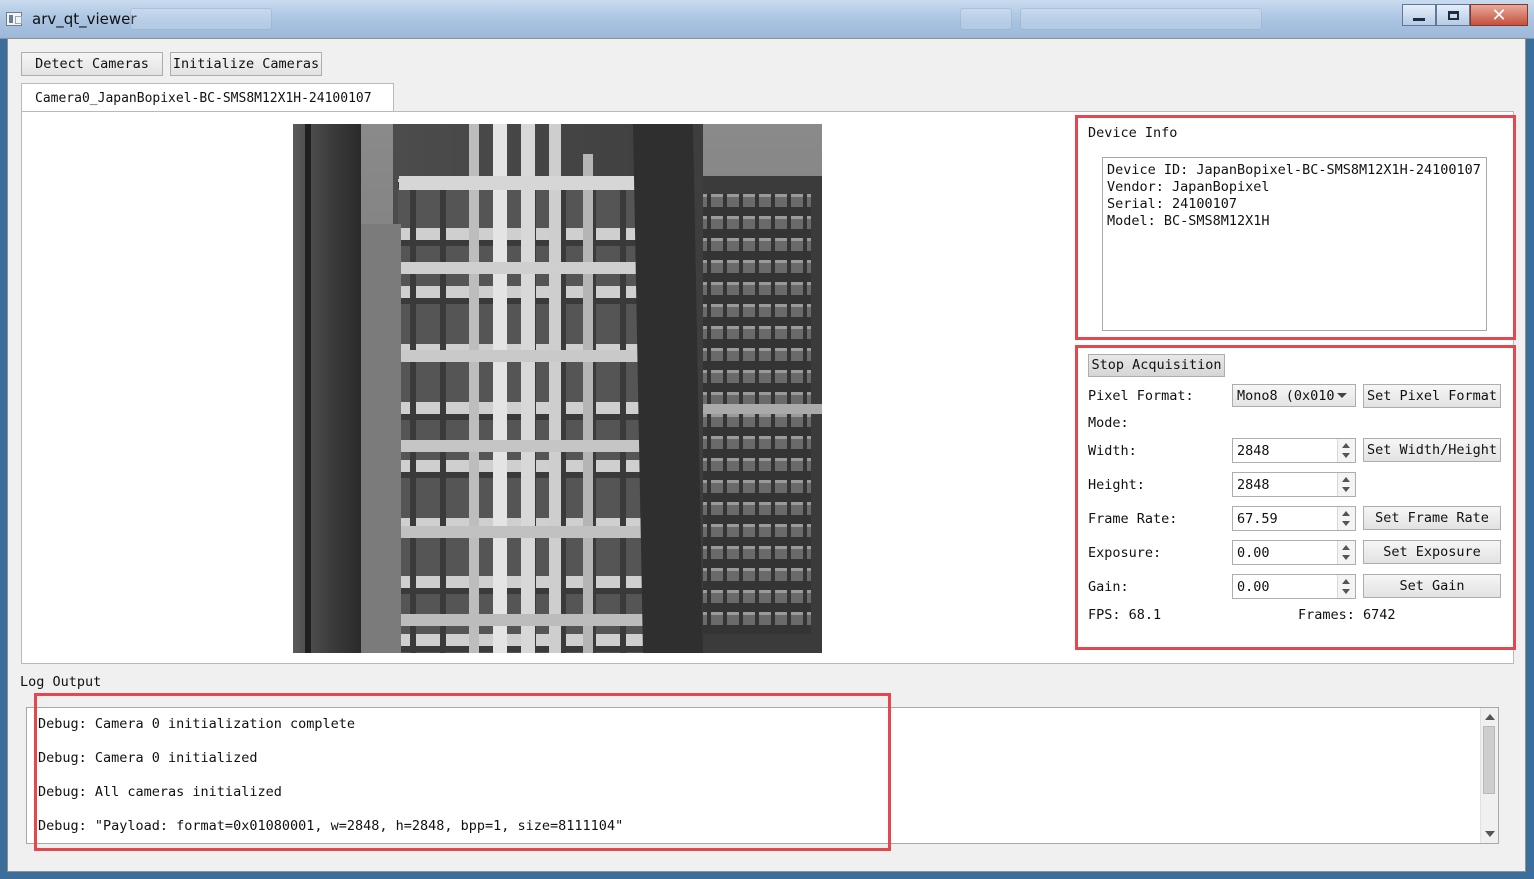 The height and width of the screenshot is (879, 1534). I want to click on log-output-title: Log Output, so click(61, 682).